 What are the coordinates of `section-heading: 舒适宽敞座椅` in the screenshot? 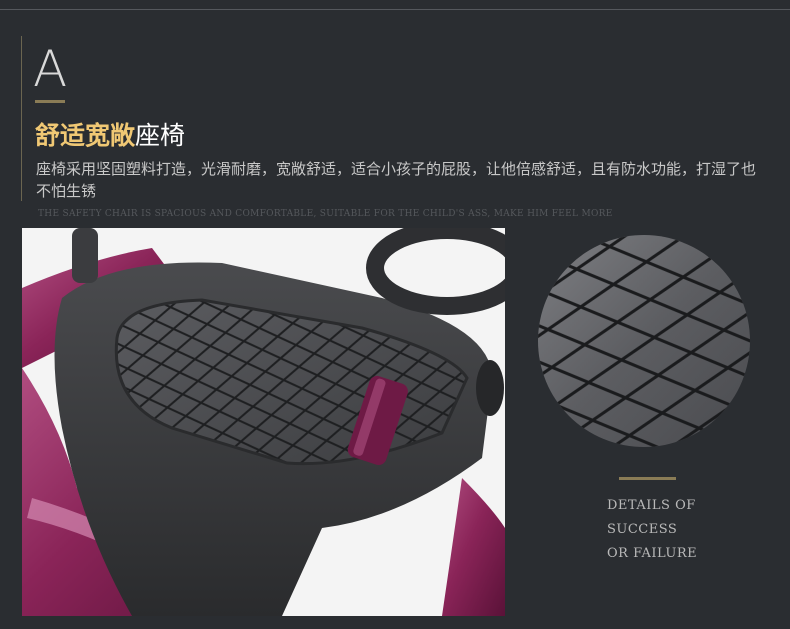 It's located at (110, 136).